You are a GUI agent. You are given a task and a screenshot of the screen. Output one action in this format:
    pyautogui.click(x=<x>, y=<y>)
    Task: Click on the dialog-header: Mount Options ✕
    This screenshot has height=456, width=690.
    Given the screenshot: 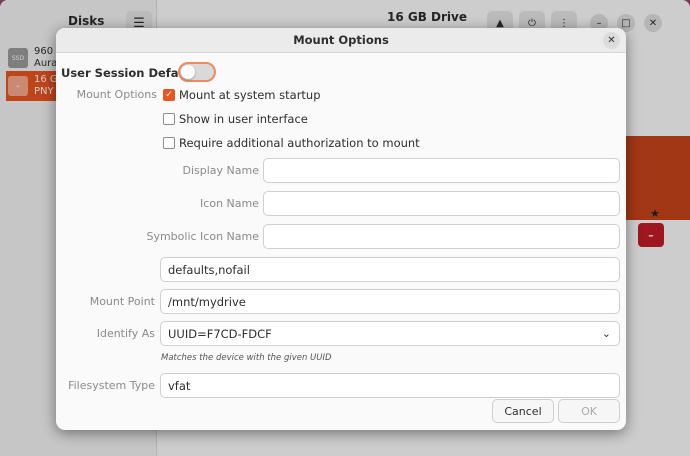 What is the action you would take?
    pyautogui.click(x=341, y=40)
    